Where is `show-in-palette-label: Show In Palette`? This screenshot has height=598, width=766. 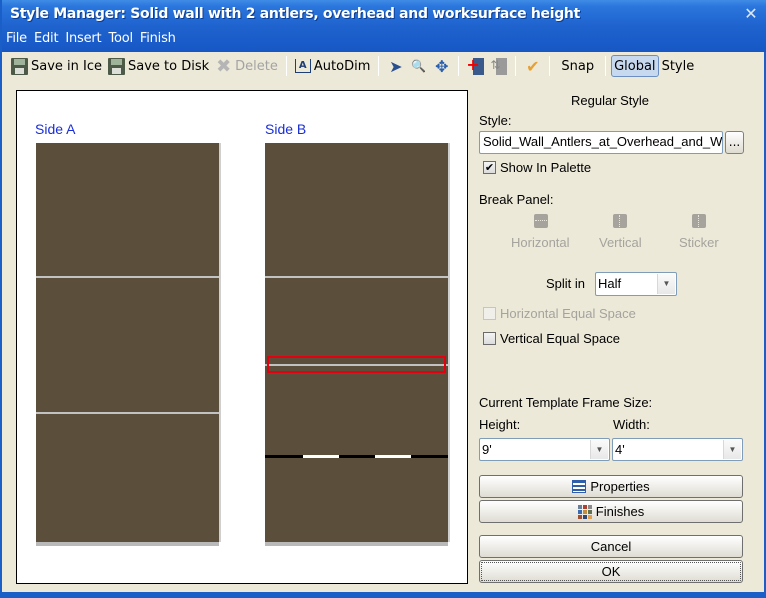
show-in-palette-label: Show In Palette is located at coordinates (546, 167).